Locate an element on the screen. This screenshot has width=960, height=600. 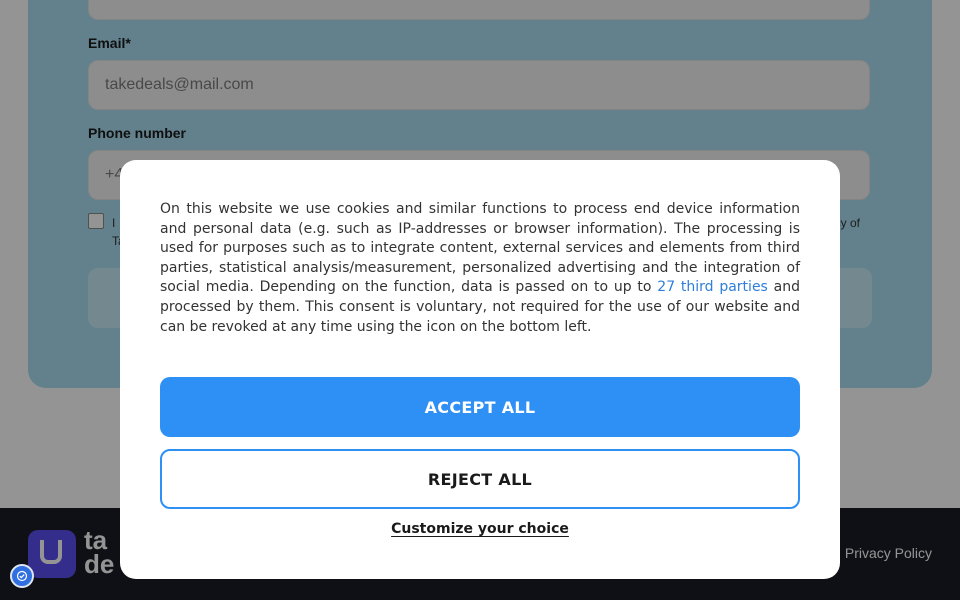
customize-choice-link: Customize your choice is located at coordinates (480, 529).